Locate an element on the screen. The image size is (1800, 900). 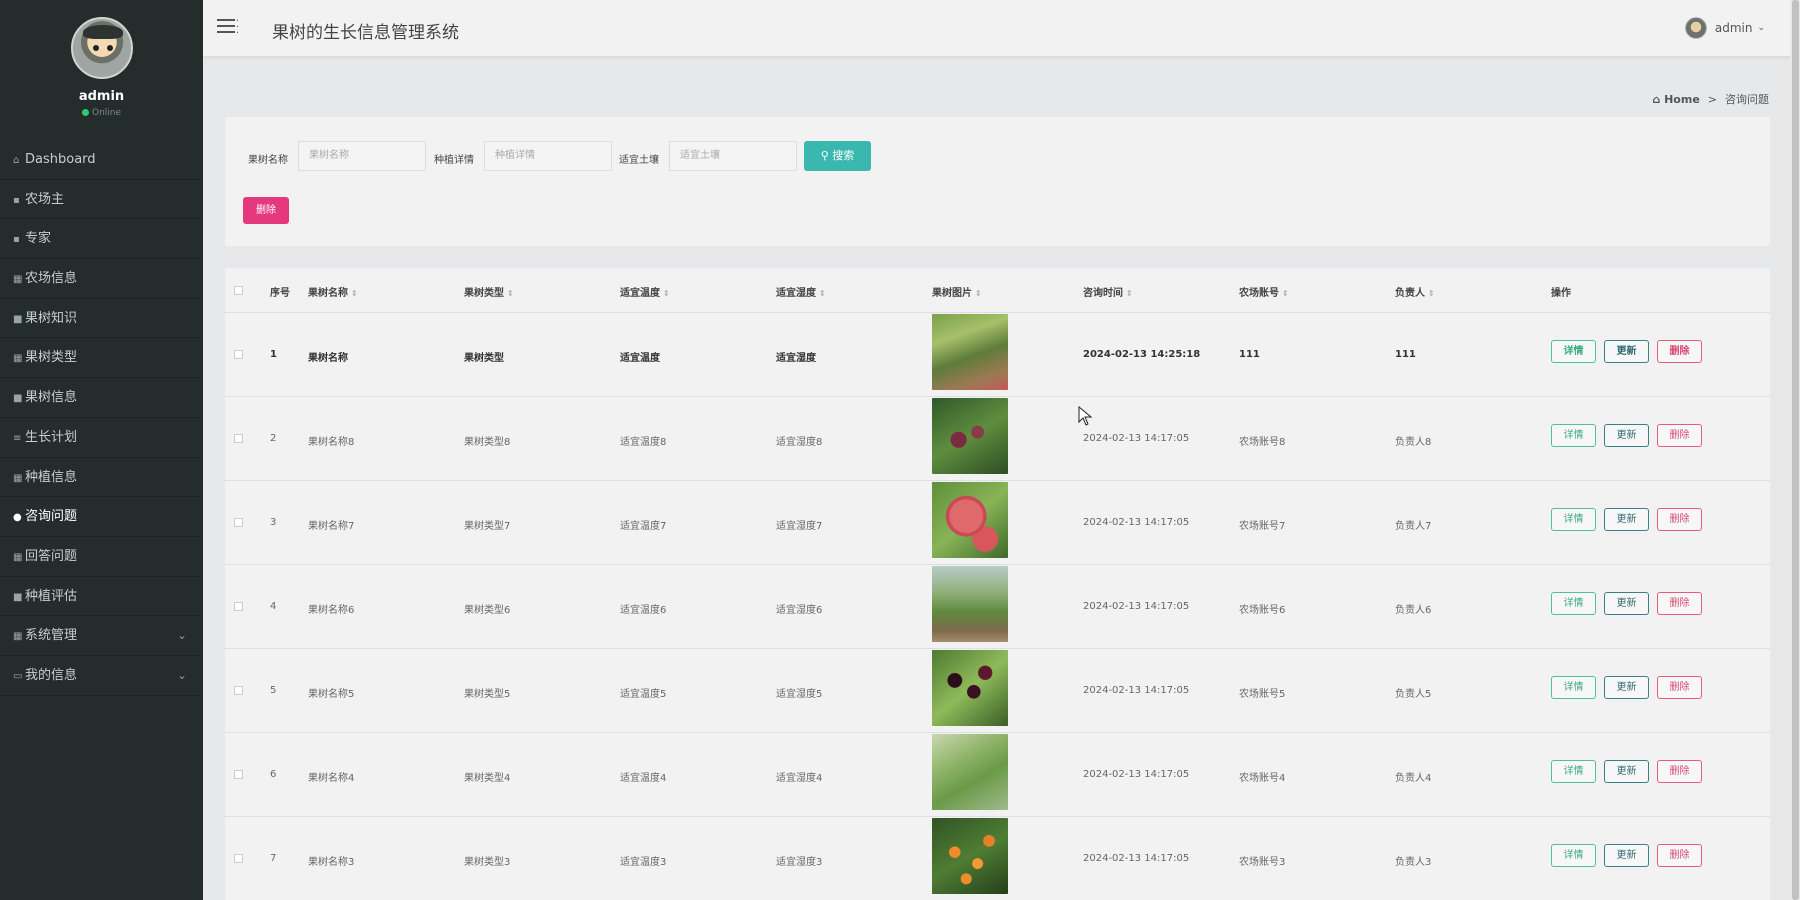
online-dot-icon is located at coordinates (85, 112).